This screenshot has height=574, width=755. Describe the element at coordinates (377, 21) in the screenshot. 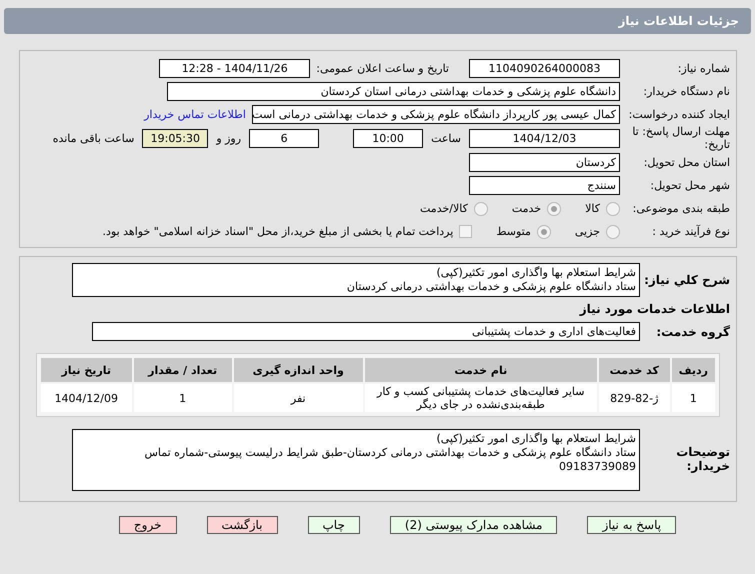

I see `page-header: جزئیات اطلاعات نیاز` at that location.